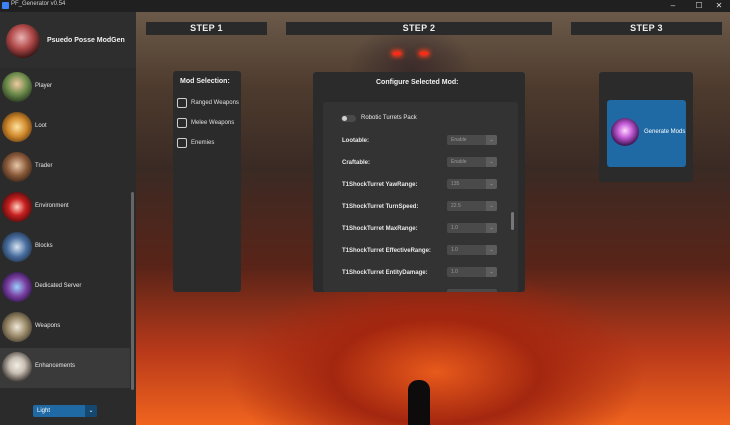 The image size is (730, 425). I want to click on app-logo-icon, so click(23, 41).